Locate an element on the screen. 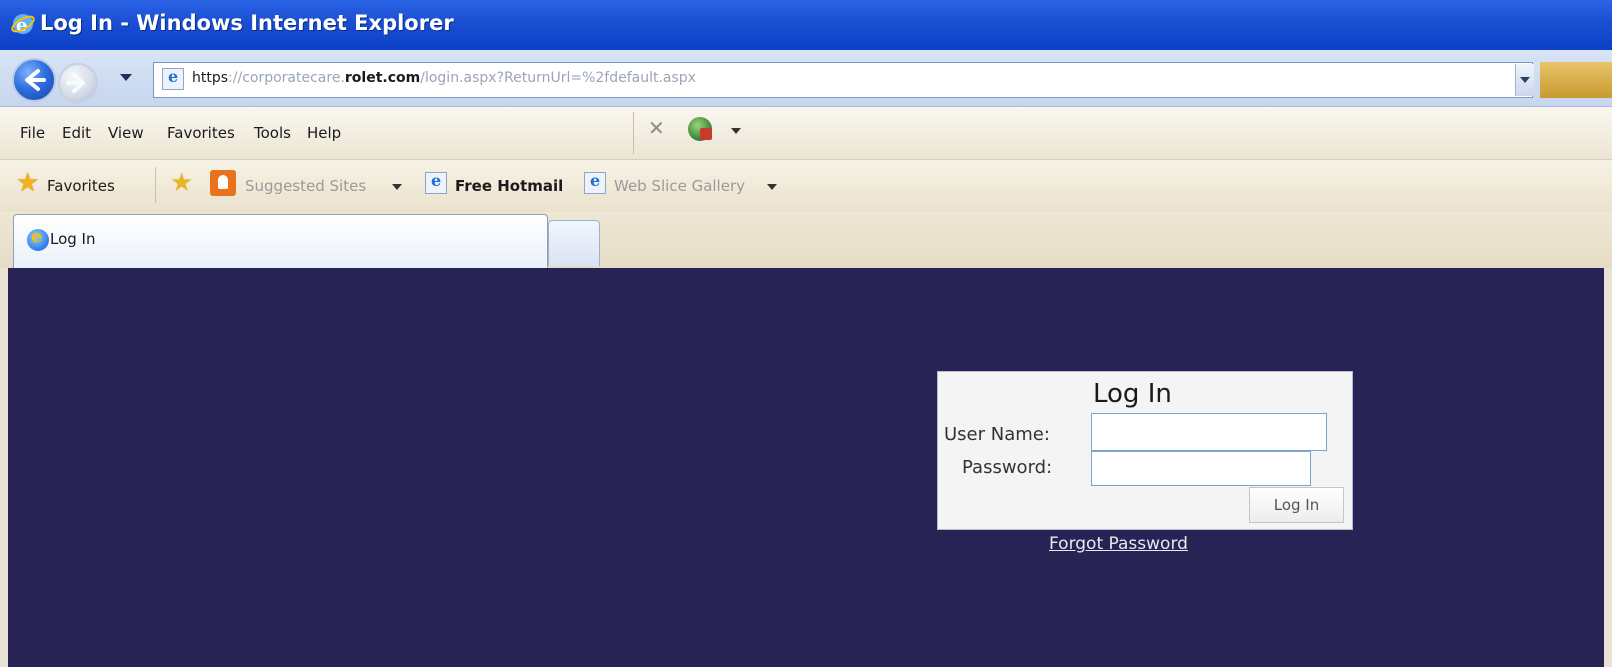 The image size is (1612, 667). window-title: Log In - Windows Internet Explorer is located at coordinates (247, 23).